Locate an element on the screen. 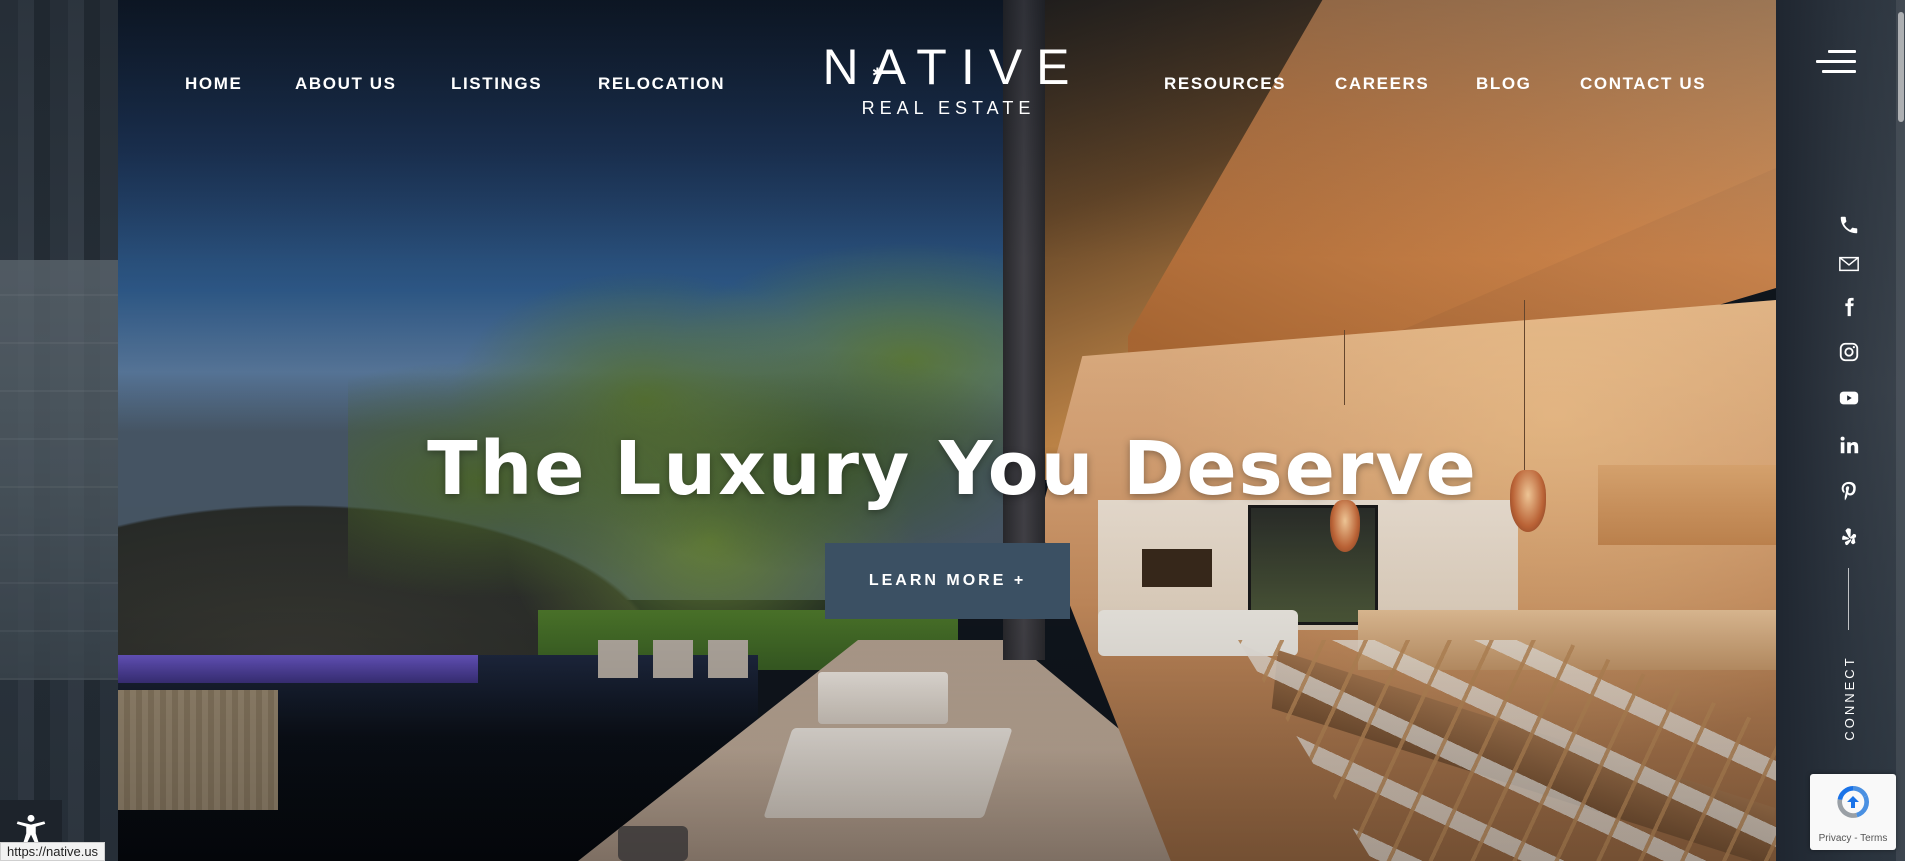 The image size is (1905, 861). linkedin-icon is located at coordinates (1849, 445).